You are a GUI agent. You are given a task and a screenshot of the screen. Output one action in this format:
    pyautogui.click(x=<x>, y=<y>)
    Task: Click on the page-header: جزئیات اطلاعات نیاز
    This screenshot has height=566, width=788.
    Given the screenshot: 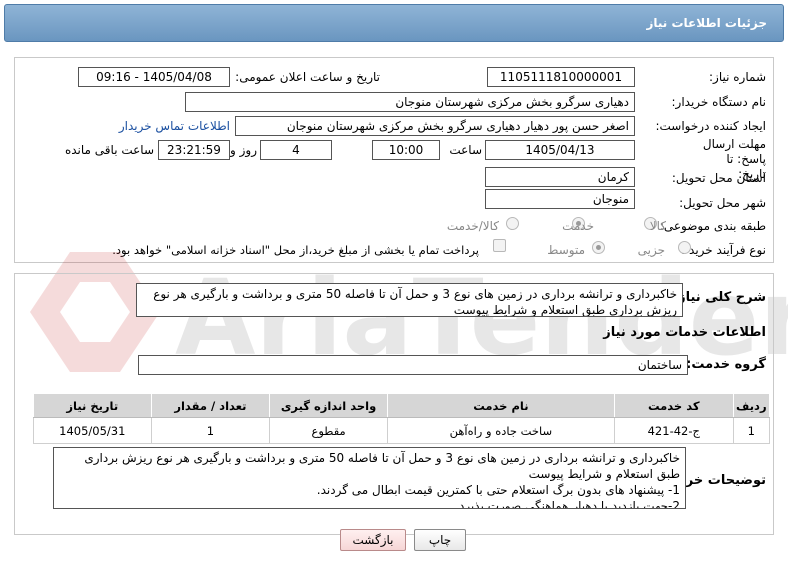 What is the action you would take?
    pyautogui.click(x=394, y=23)
    